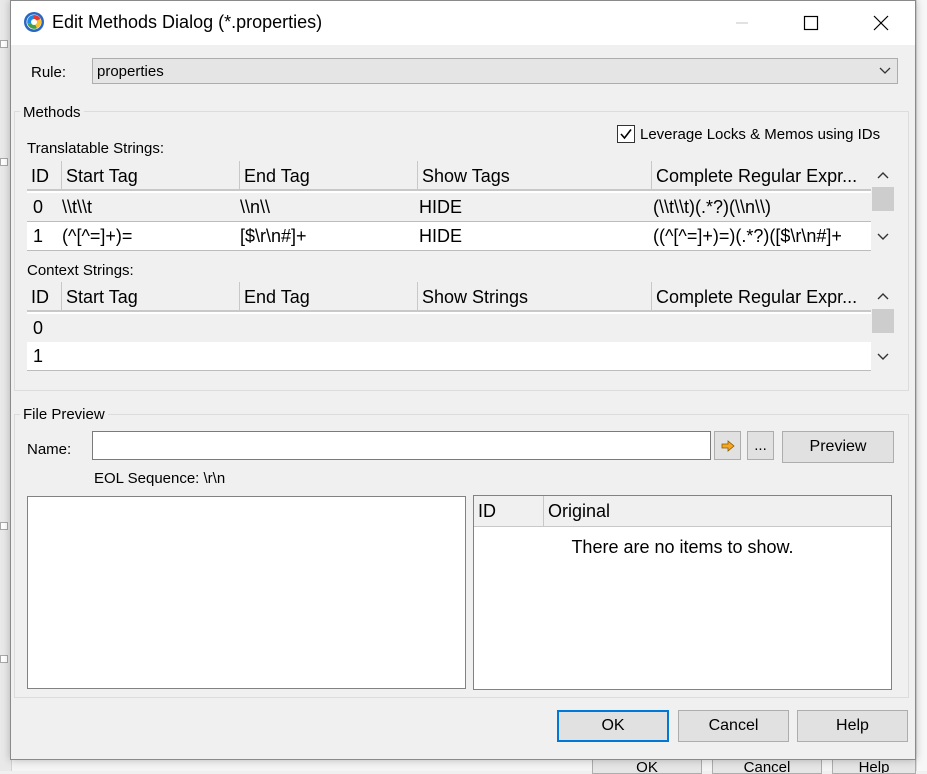 This screenshot has height=774, width=927. I want to click on table-row: 0, so click(449, 328).